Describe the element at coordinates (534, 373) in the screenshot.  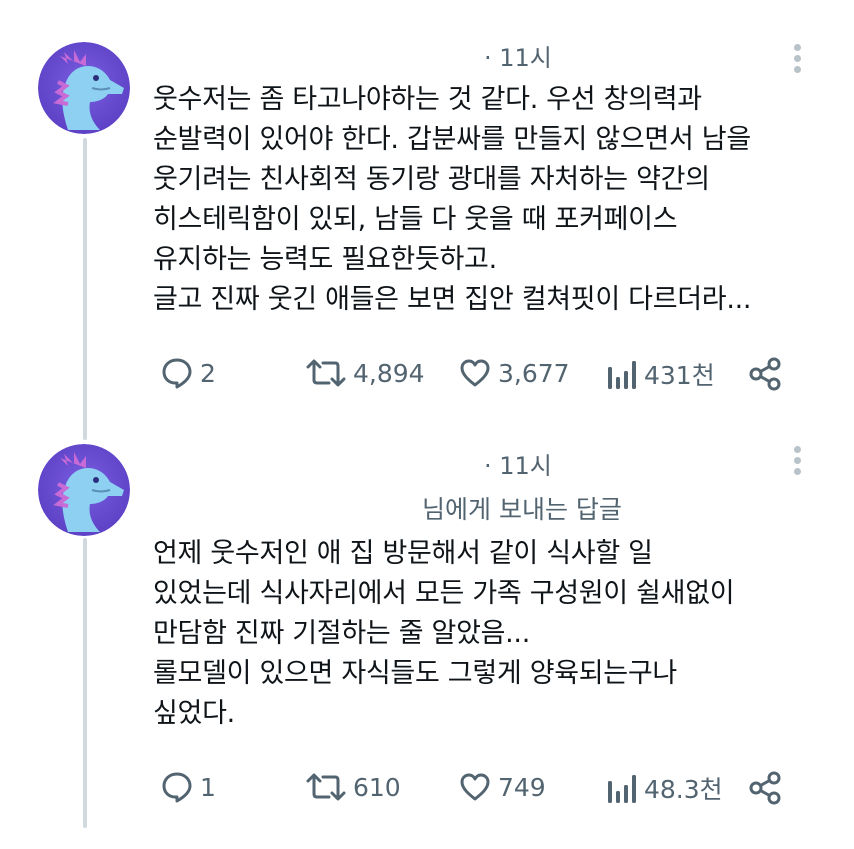
I see `like-count: 3,677` at that location.